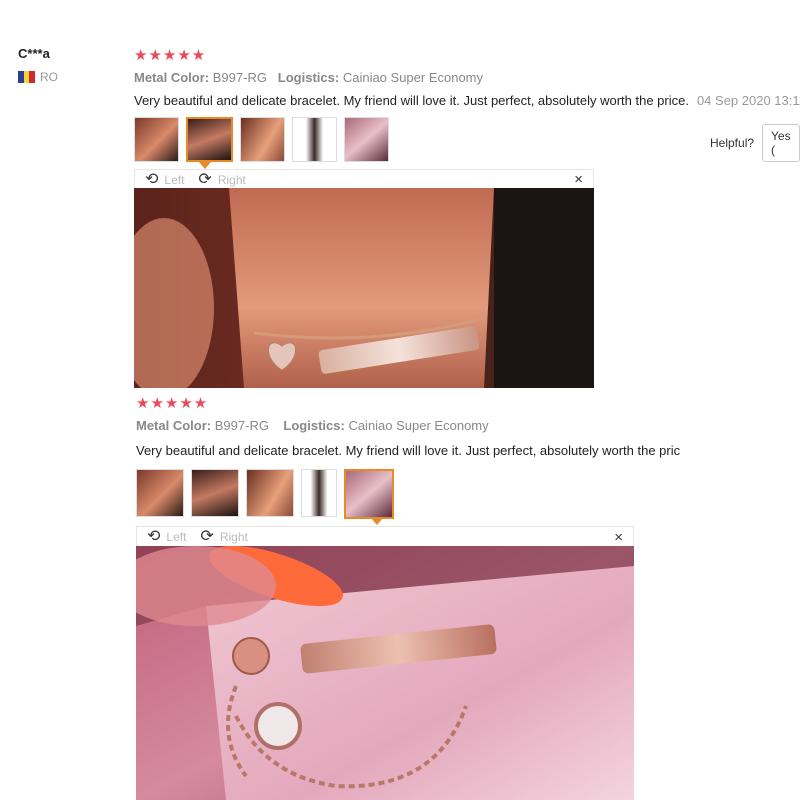 The image size is (800, 800). I want to click on review-date: 04 Sep 2020 13:11, so click(748, 100).